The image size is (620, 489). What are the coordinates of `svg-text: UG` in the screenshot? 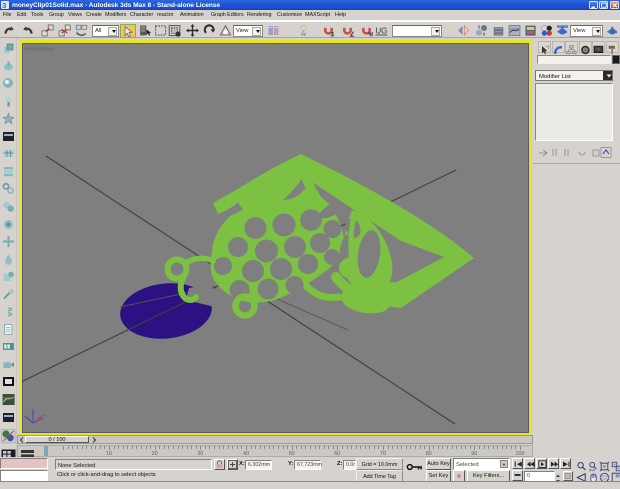 It's located at (381, 31).